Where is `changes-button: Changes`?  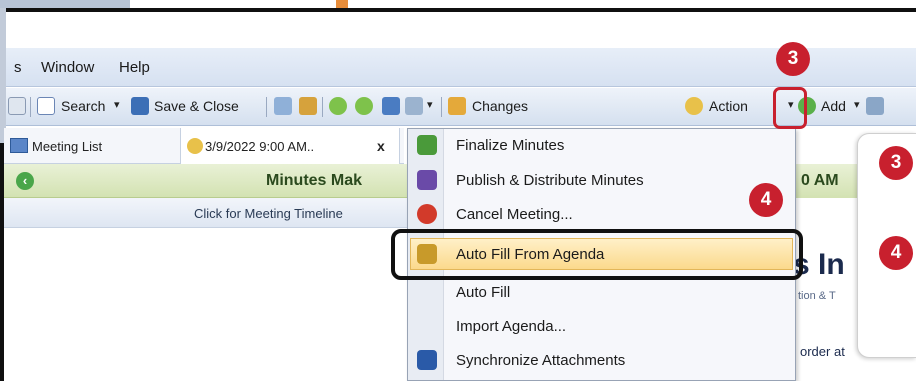 changes-button: Changes is located at coordinates (500, 106).